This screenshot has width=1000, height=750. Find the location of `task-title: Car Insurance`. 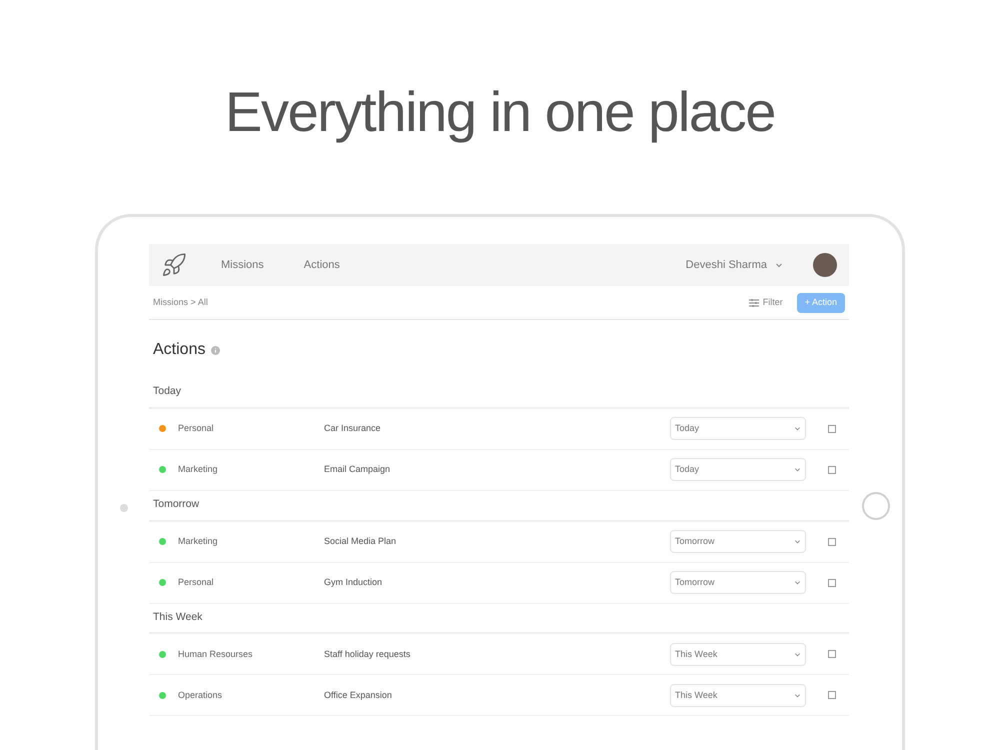

task-title: Car Insurance is located at coordinates (352, 428).